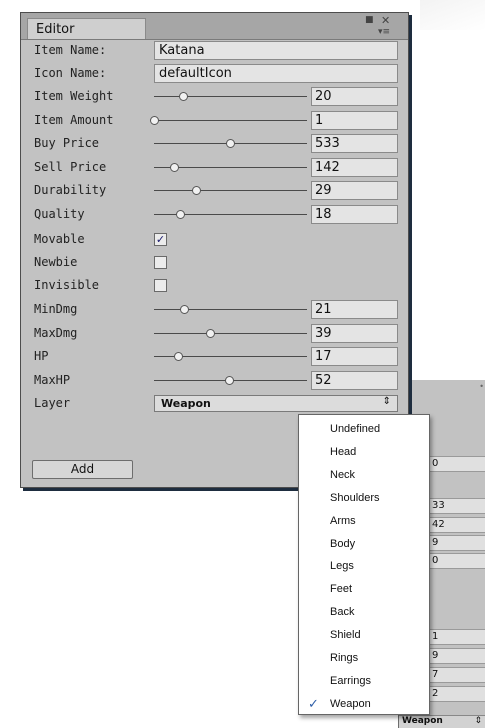 This screenshot has width=485, height=728. I want to click on icon-name-label: Icon Name:, so click(70, 73).